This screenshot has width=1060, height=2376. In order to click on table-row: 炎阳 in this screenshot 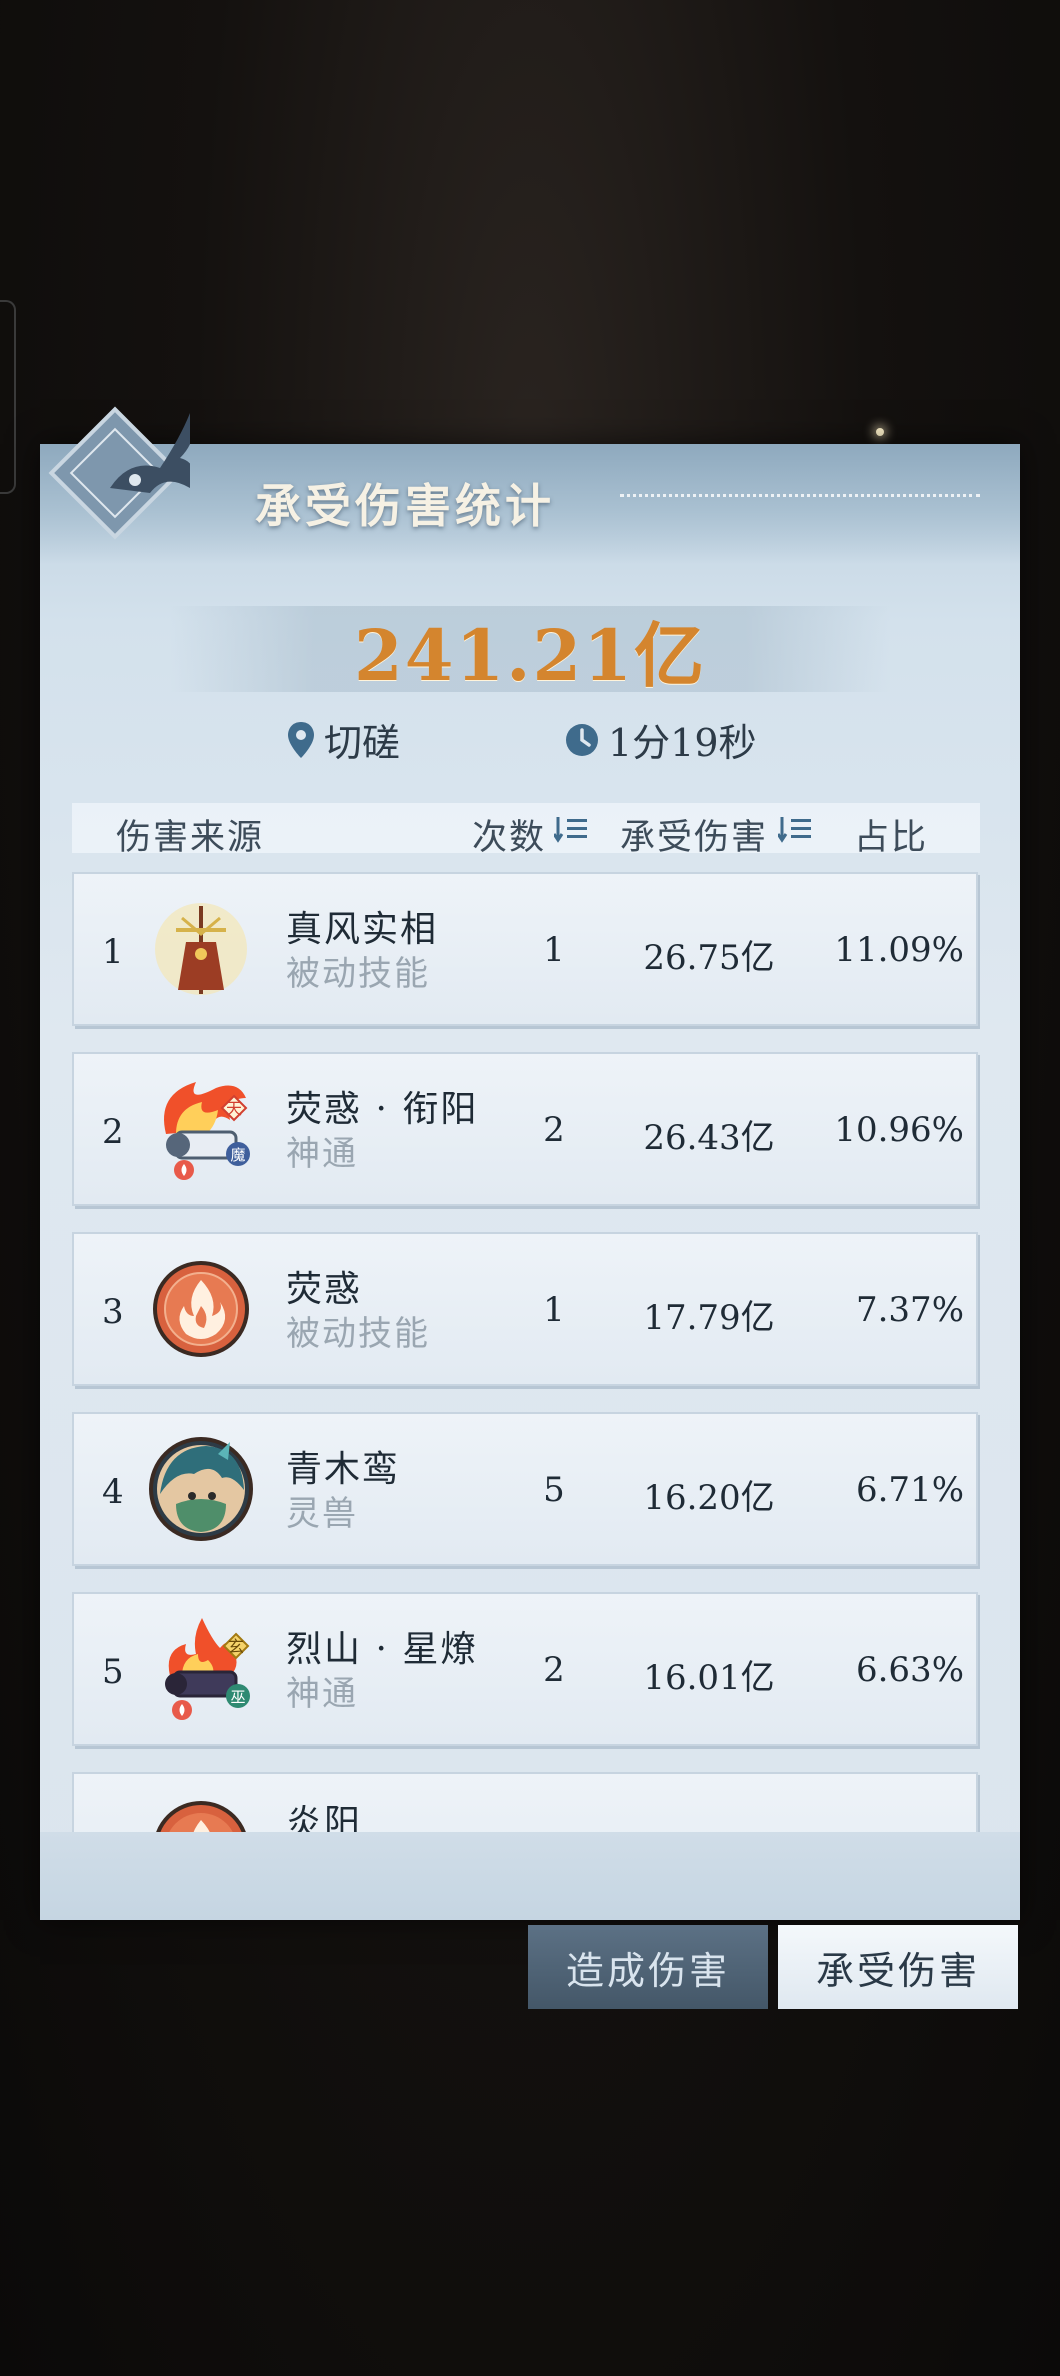, I will do `click(525, 1805)`.